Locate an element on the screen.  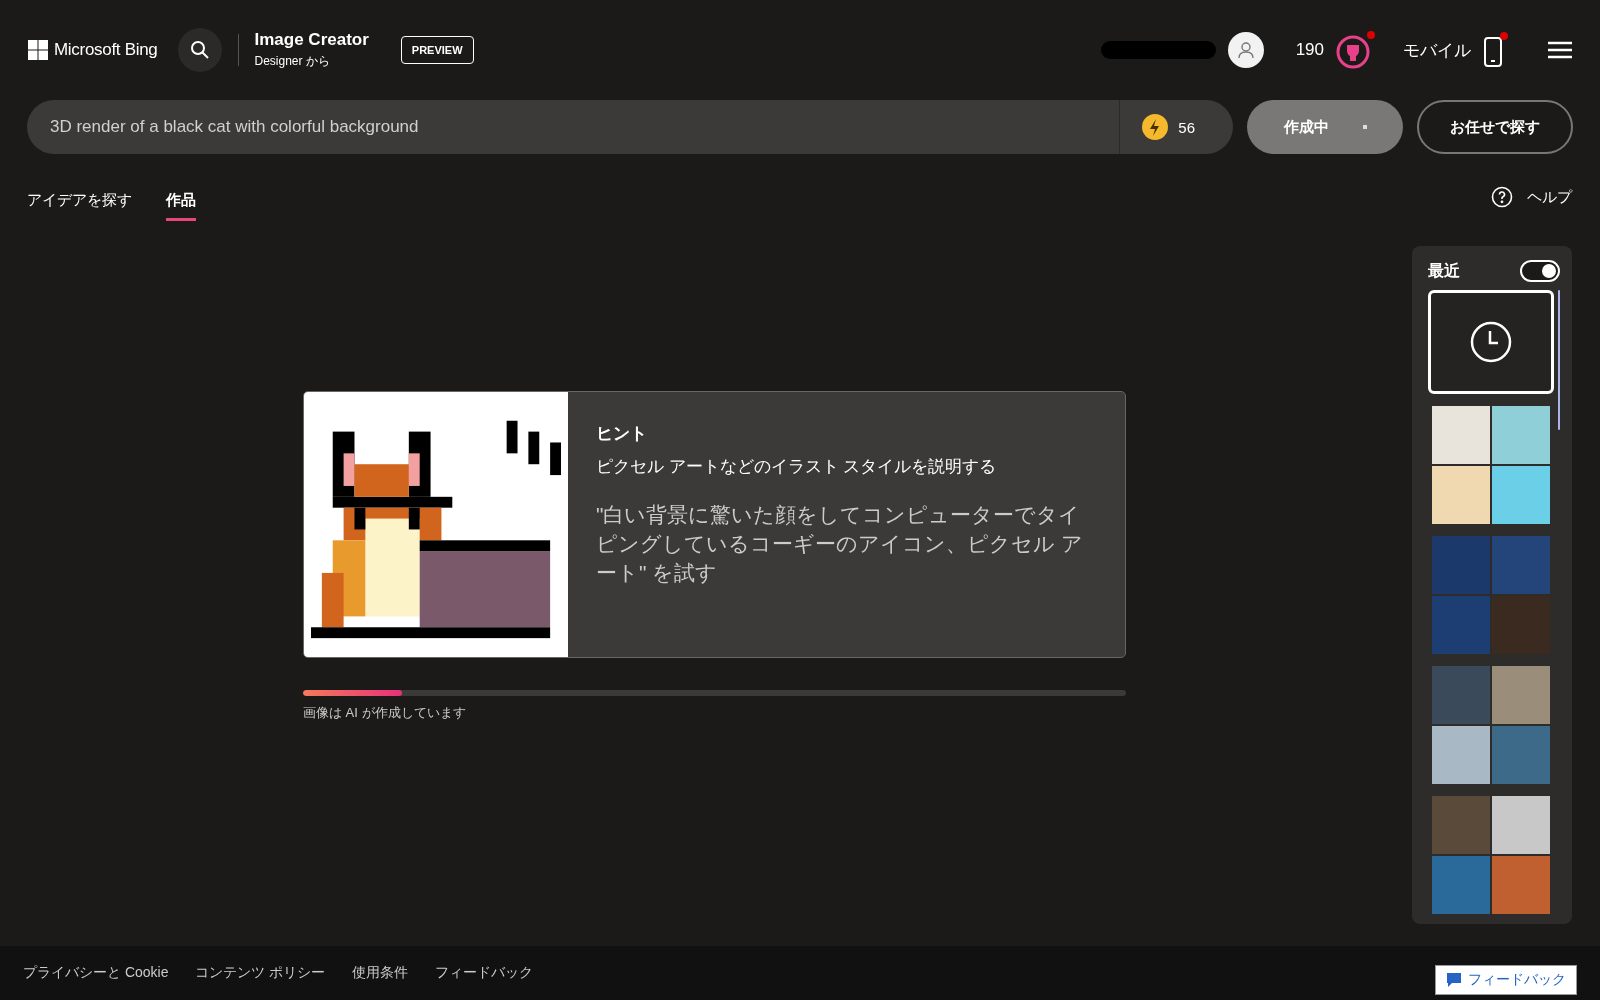
tab: 作品 is located at coordinates (181, 202).